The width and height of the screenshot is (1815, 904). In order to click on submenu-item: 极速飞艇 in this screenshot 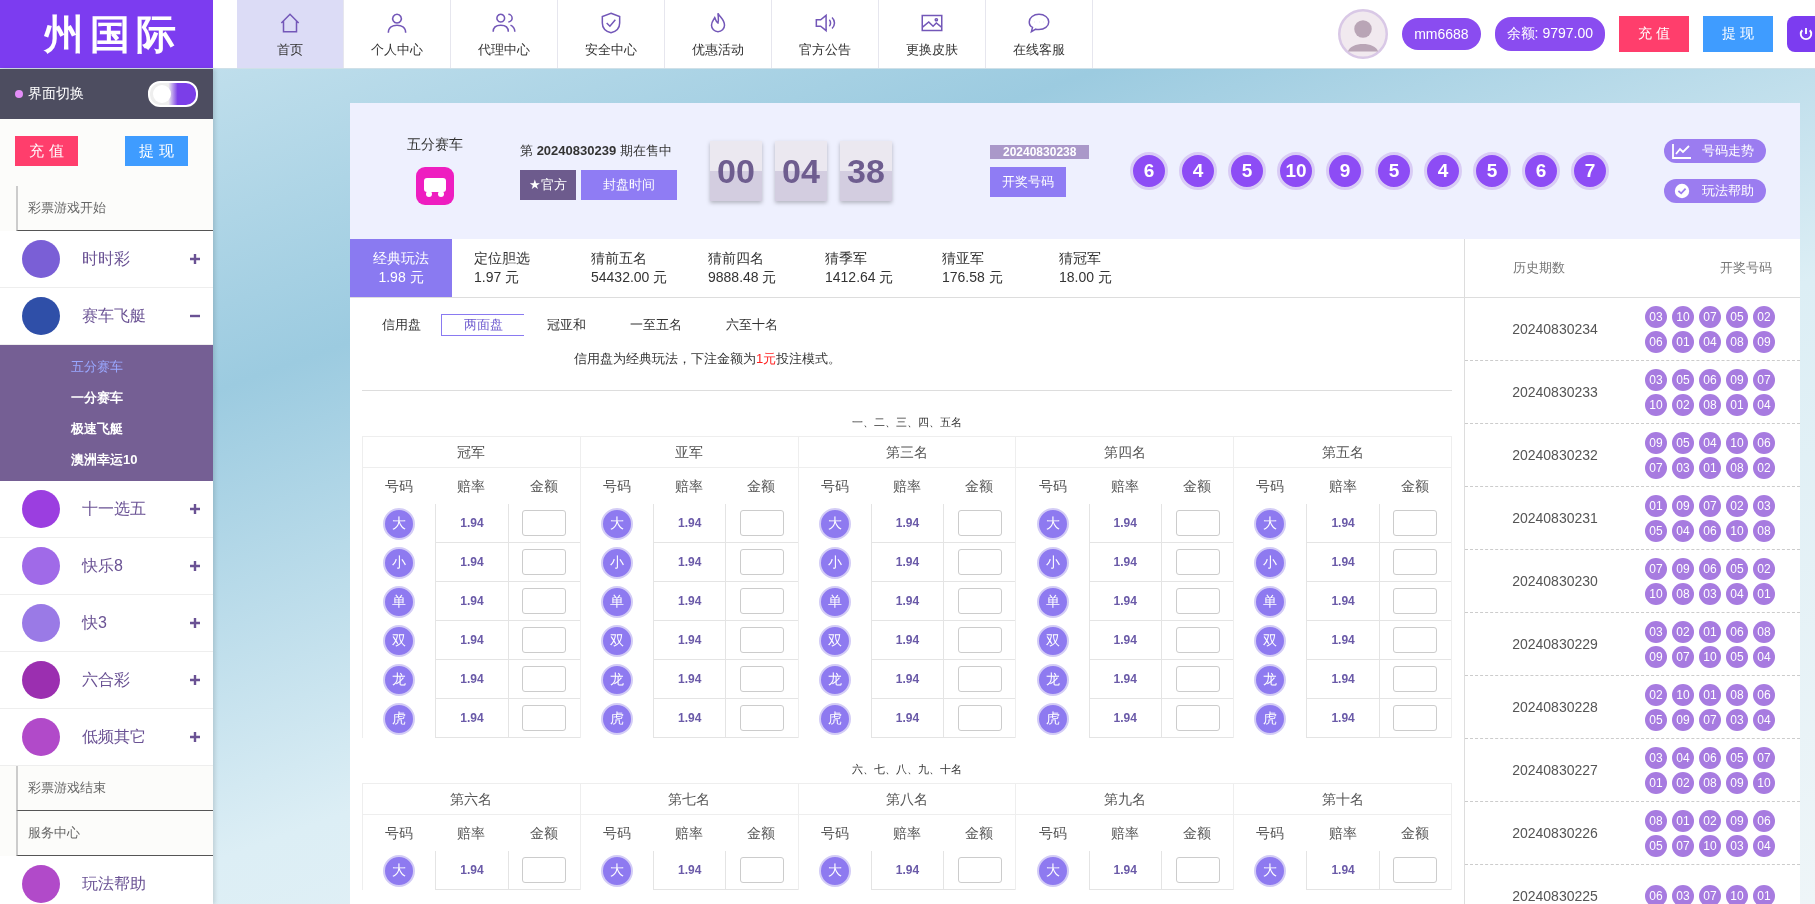, I will do `click(106, 428)`.